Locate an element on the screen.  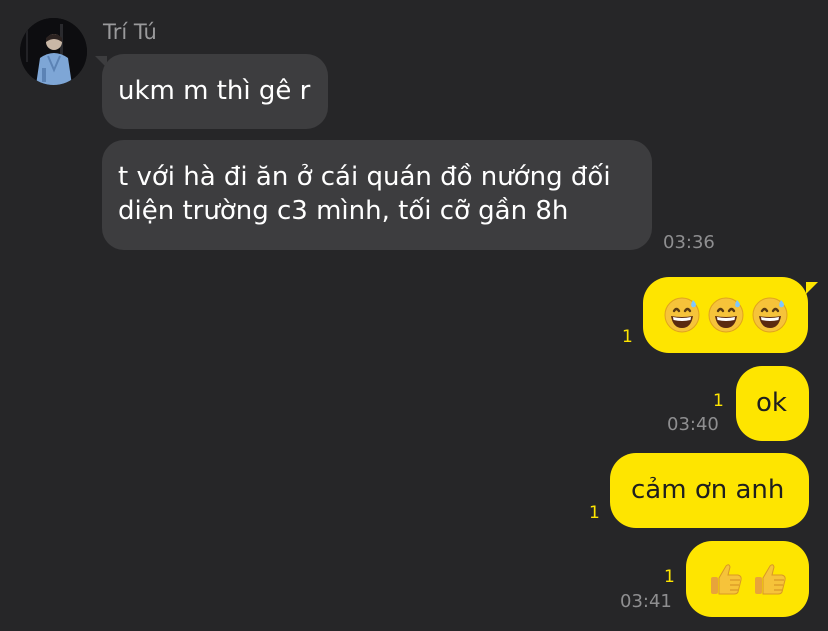
outgoing-message: ok is located at coordinates (772, 403).